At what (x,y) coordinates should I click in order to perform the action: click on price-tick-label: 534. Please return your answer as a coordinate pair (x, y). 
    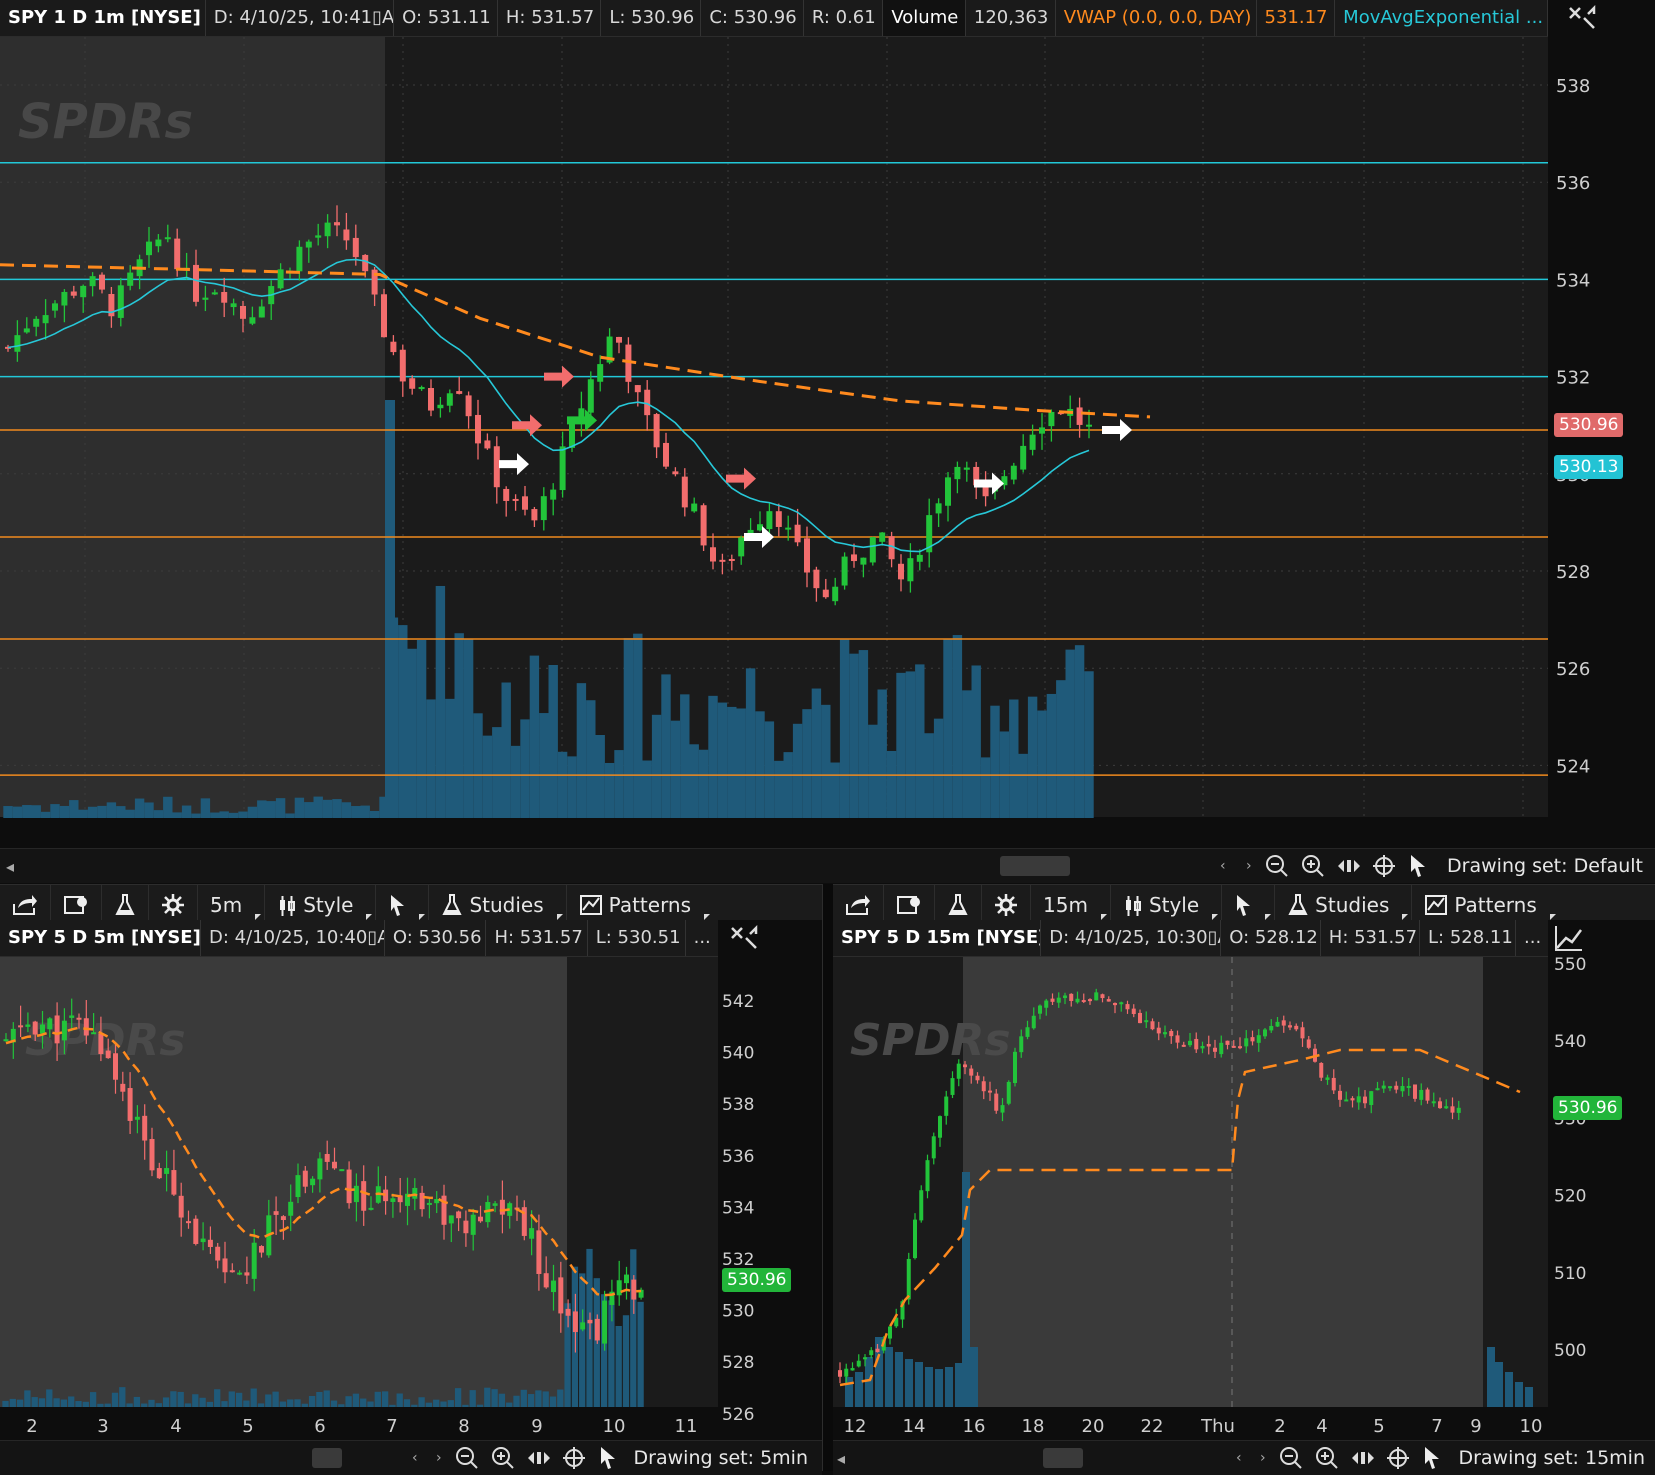
    Looking at the image, I should click on (1573, 280).